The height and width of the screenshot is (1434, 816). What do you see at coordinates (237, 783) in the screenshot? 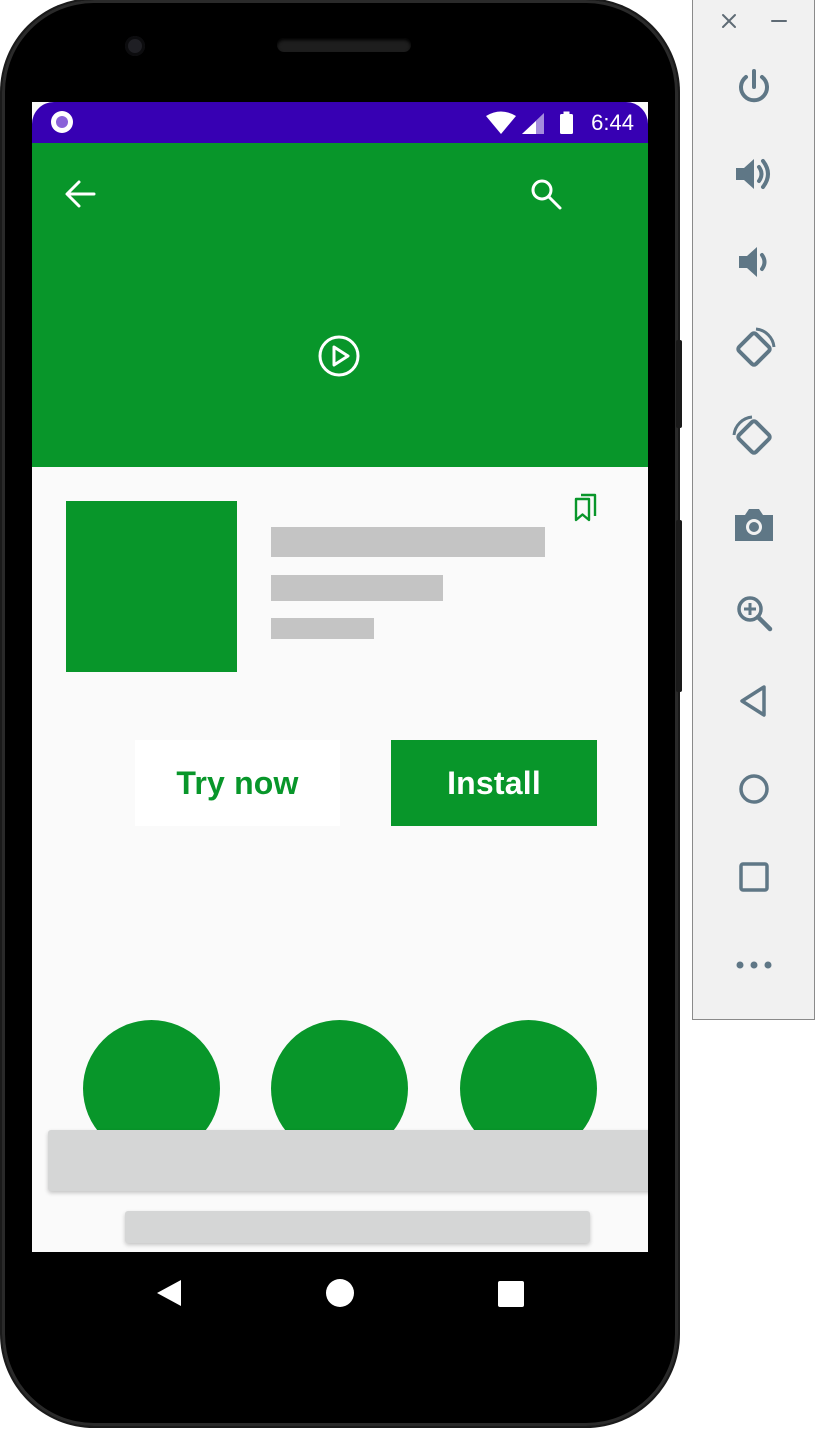
I see `try-now-button: Try now` at bounding box center [237, 783].